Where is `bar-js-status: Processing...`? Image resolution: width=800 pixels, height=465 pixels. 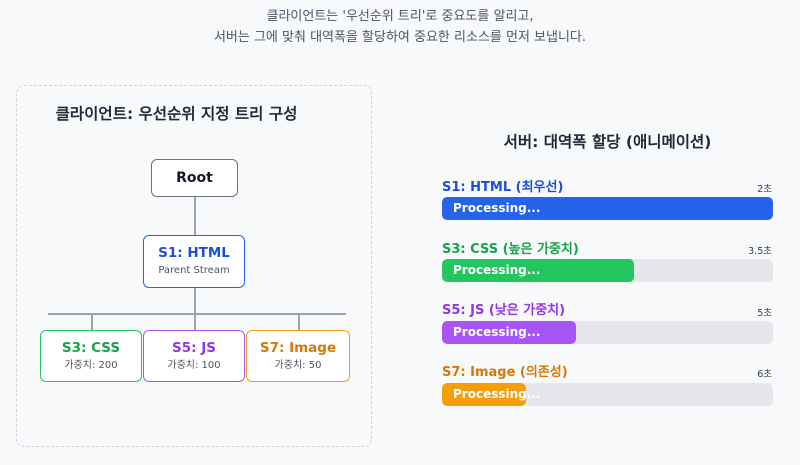 bar-js-status: Processing... is located at coordinates (497, 332).